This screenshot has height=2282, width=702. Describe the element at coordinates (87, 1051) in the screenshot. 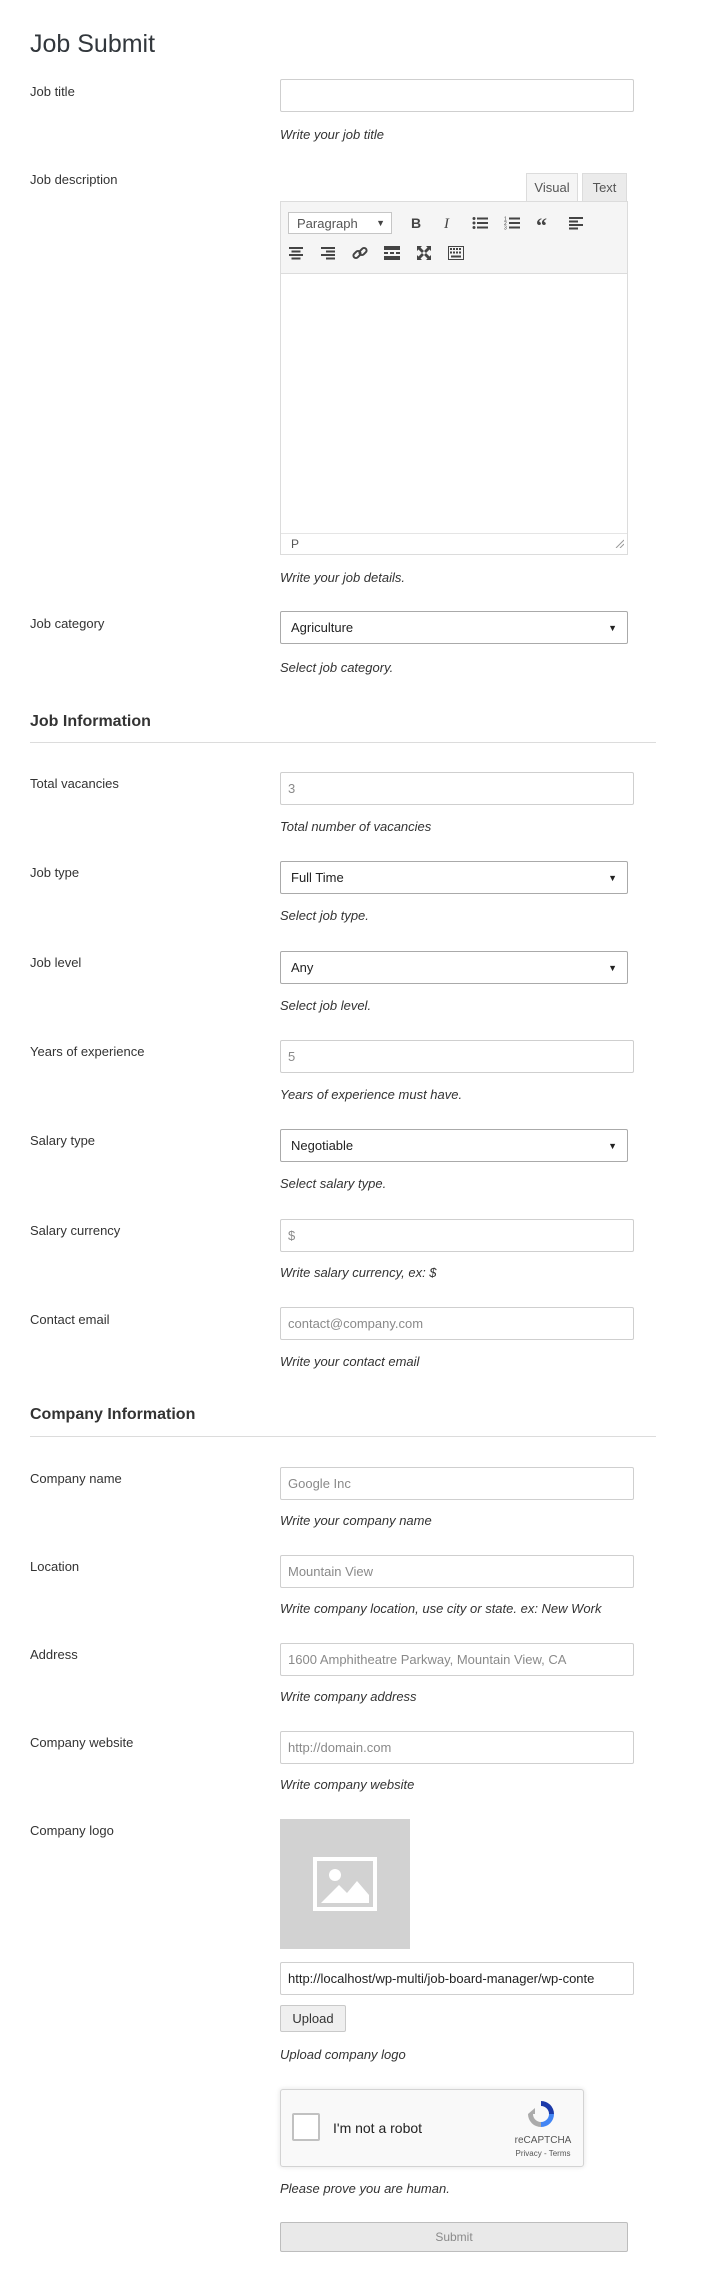

I see `years-experience-label: Years of experience` at that location.